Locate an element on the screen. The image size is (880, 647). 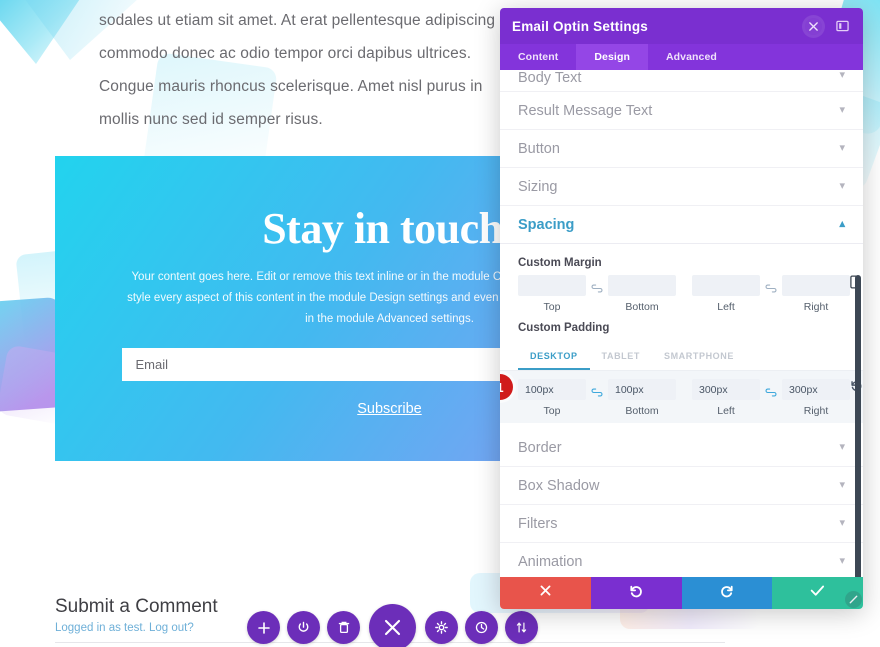
section-button: Button ▾ is located at coordinates (681, 149).